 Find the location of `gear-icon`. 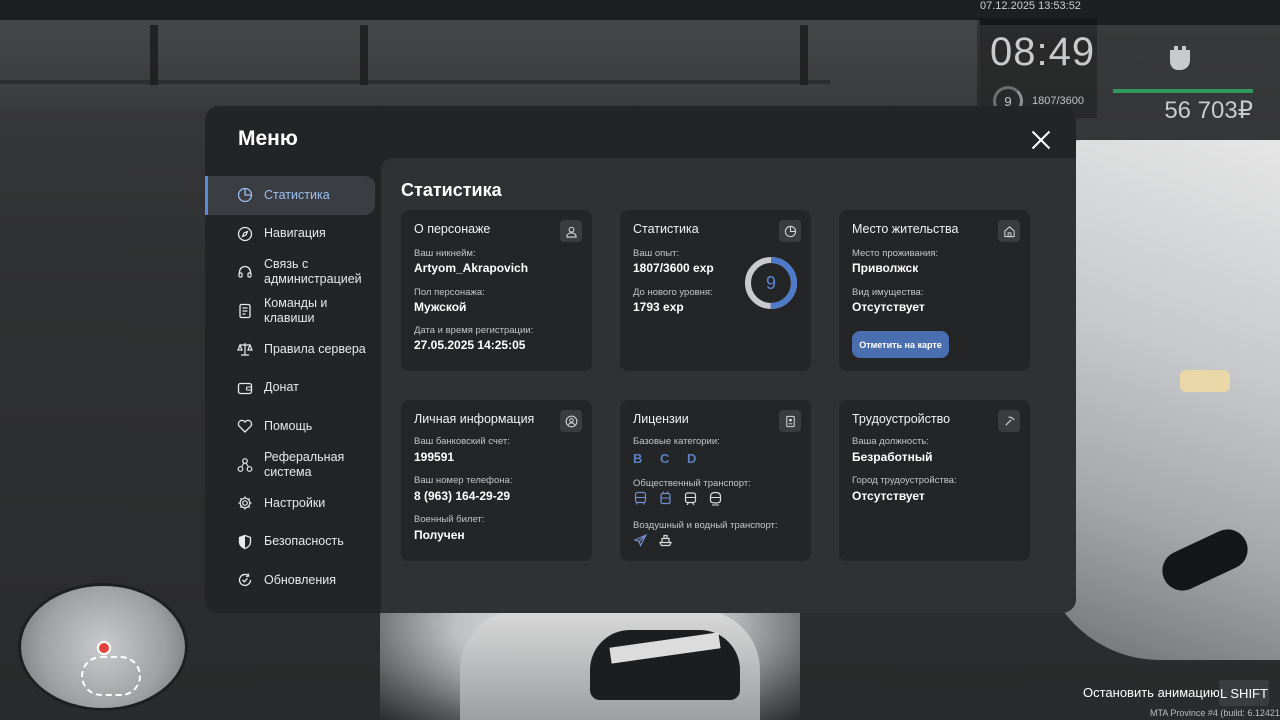

gear-icon is located at coordinates (245, 503).